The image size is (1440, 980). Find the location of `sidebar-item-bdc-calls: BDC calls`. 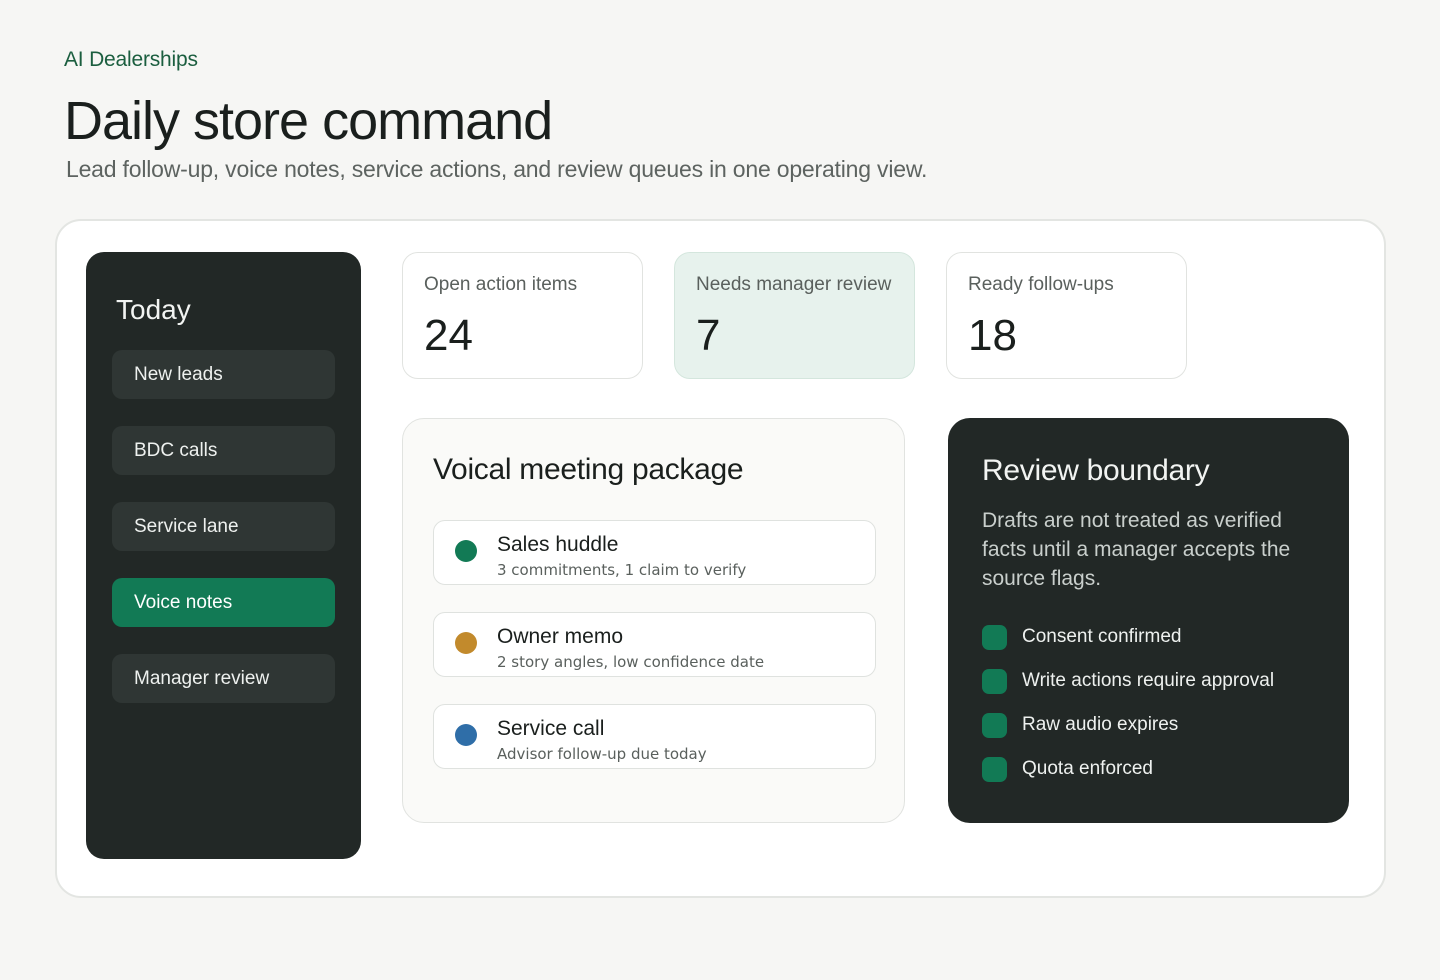

sidebar-item-bdc-calls: BDC calls is located at coordinates (223, 450).